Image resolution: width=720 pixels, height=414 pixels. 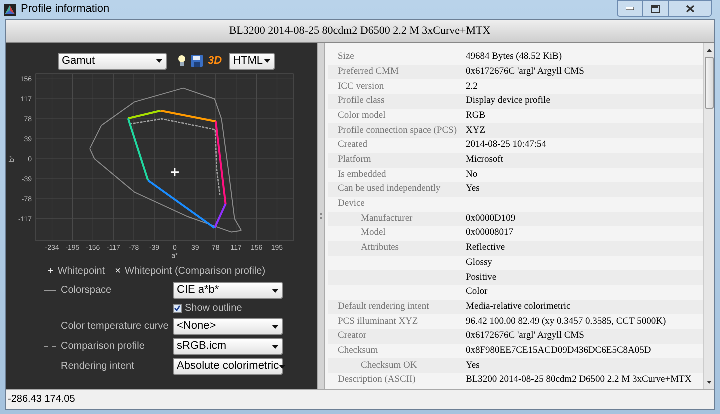 What do you see at coordinates (389, 189) in the screenshot?
I see `property-label: Can be used independently` at bounding box center [389, 189].